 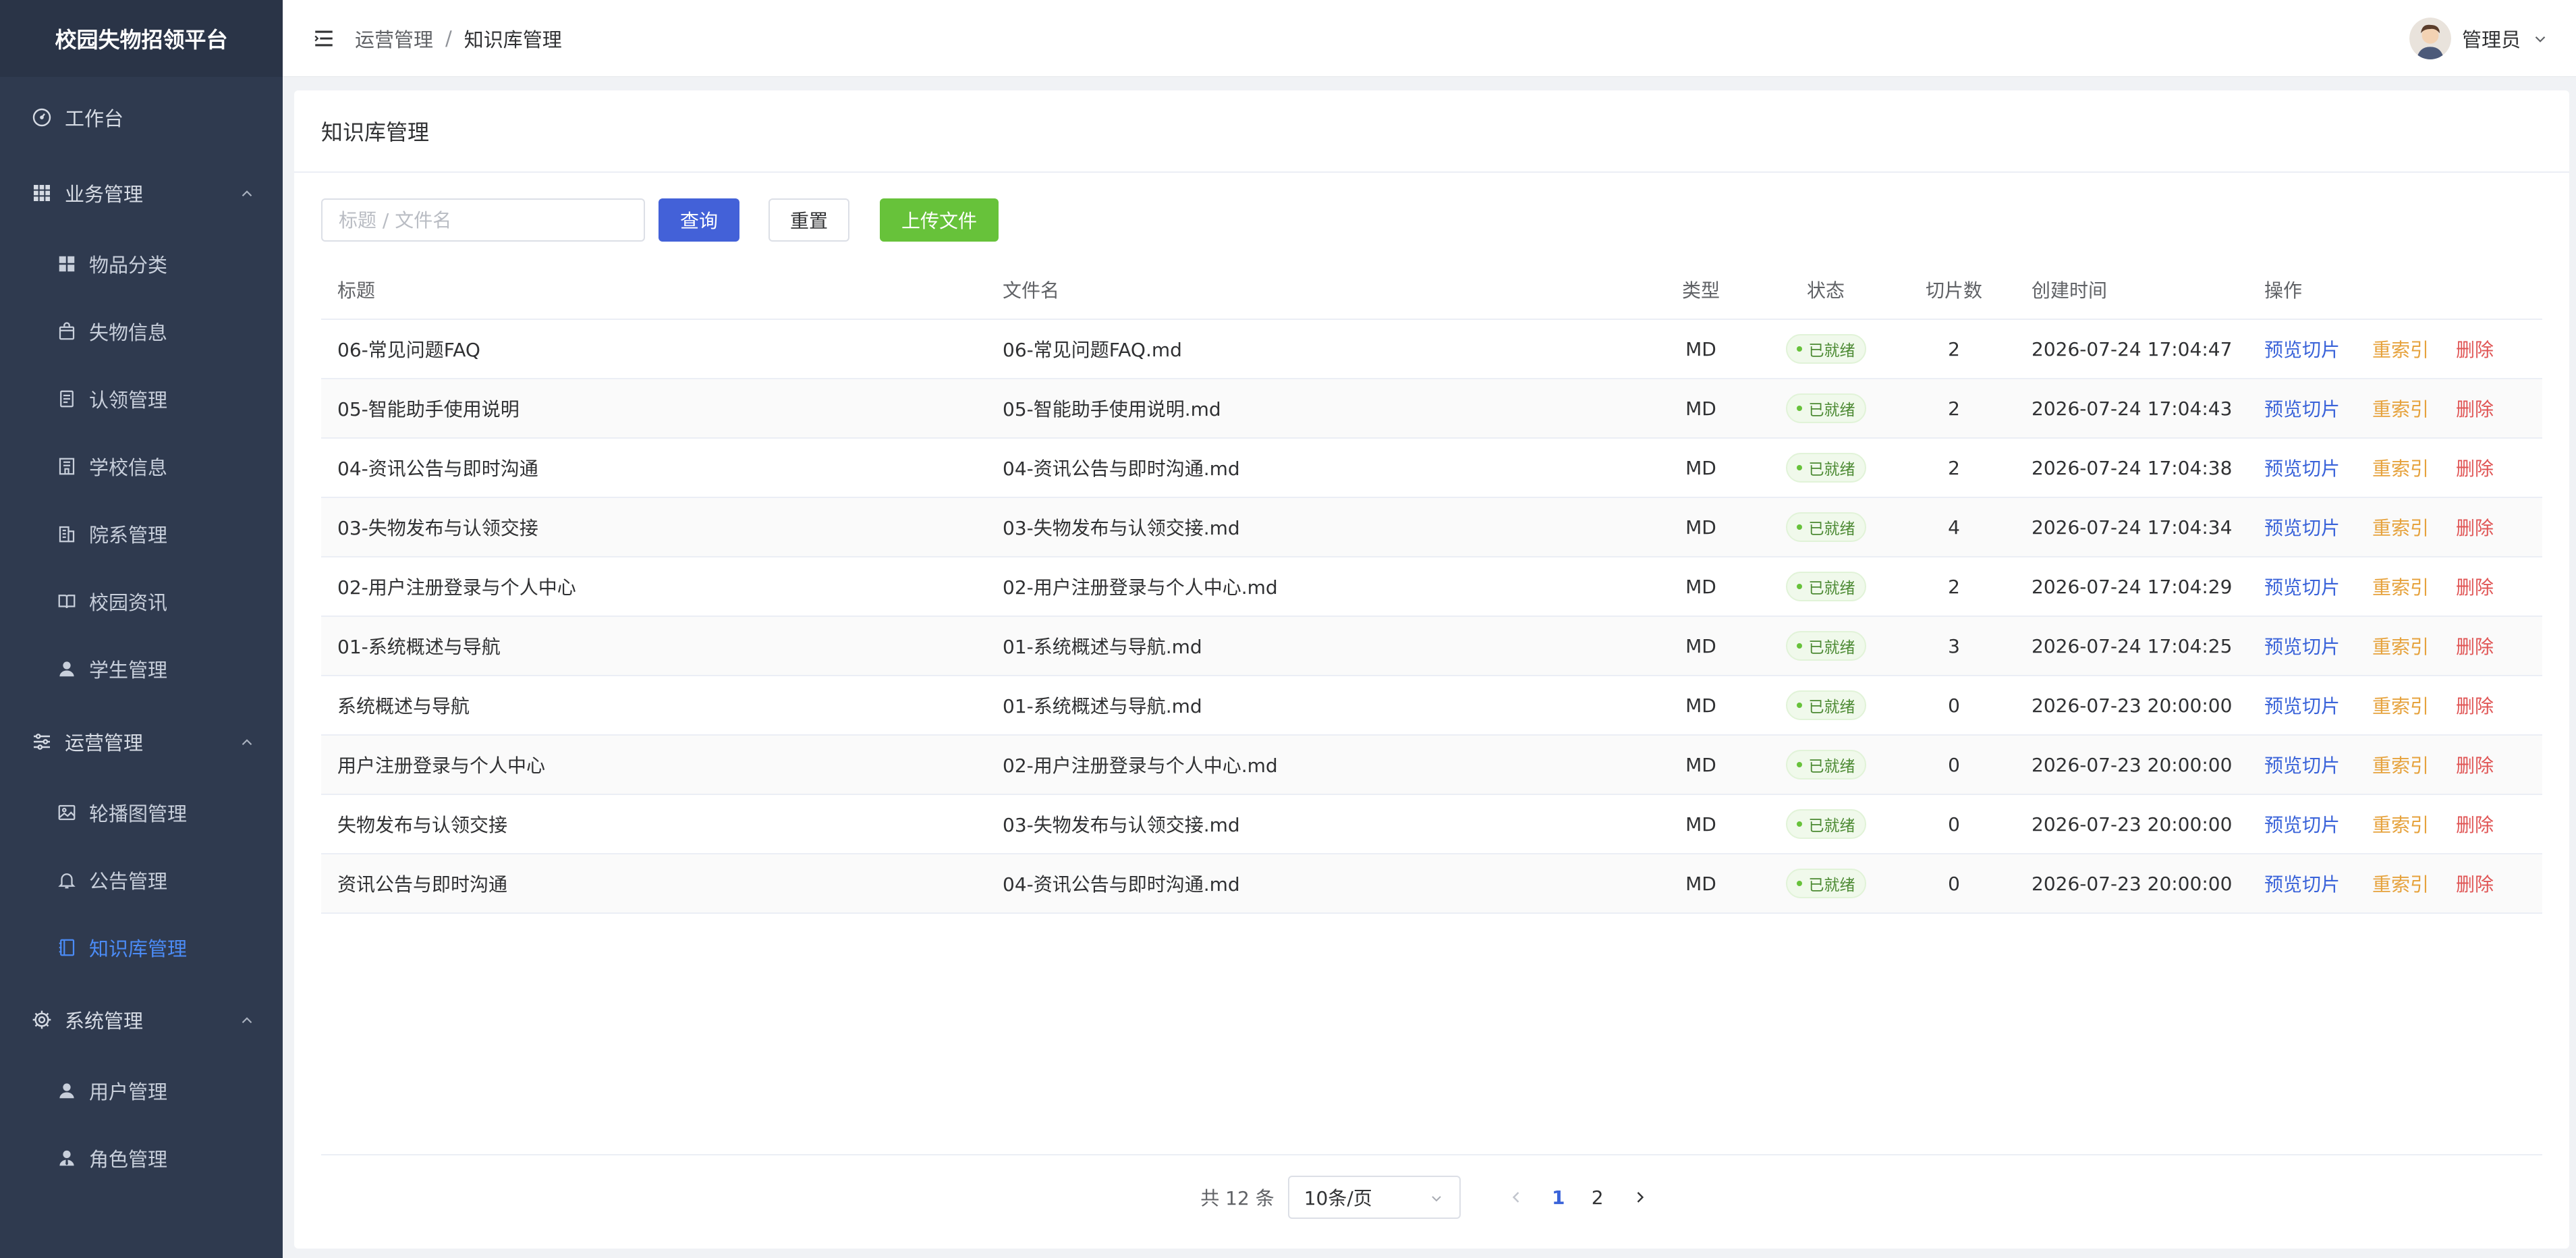 I want to click on cell-title: 03-失物发布与认领交接, so click(x=437, y=528).